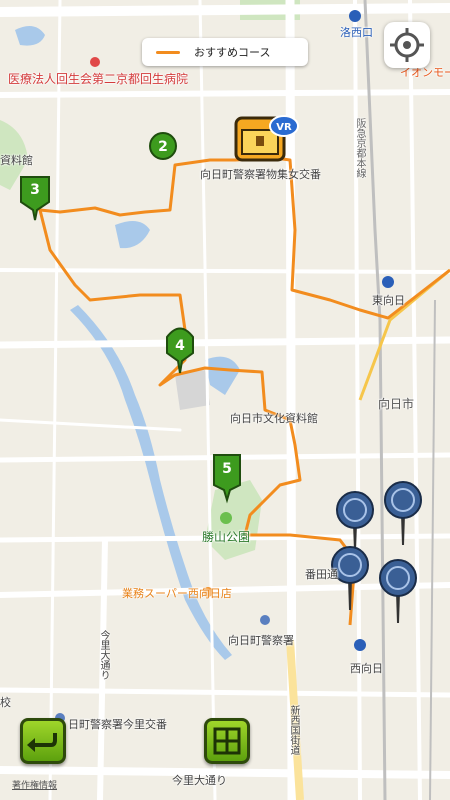 The width and height of the screenshot is (450, 800). I want to click on course-marker-2-label: 2, so click(163, 147).